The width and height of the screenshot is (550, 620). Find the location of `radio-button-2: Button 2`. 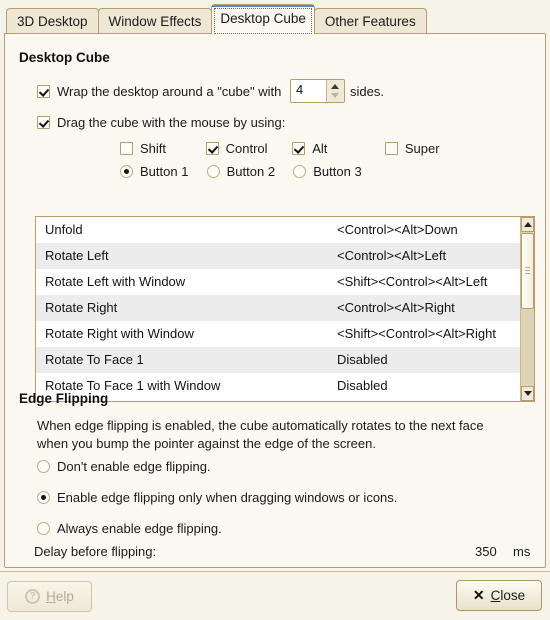

radio-button-2: Button 2 is located at coordinates (248, 171).